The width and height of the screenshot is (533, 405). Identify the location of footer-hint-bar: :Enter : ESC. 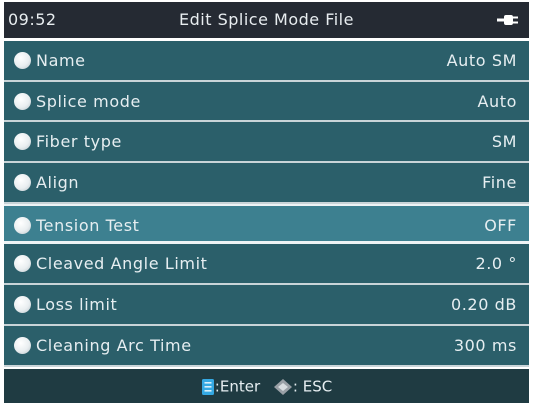
(266, 386).